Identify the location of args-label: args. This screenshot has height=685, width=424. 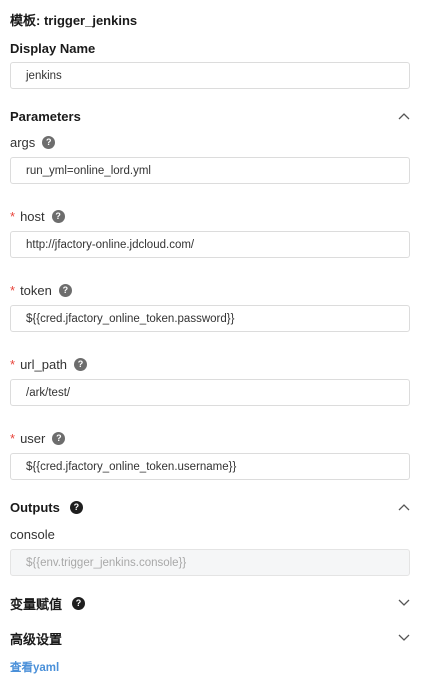
(23, 142).